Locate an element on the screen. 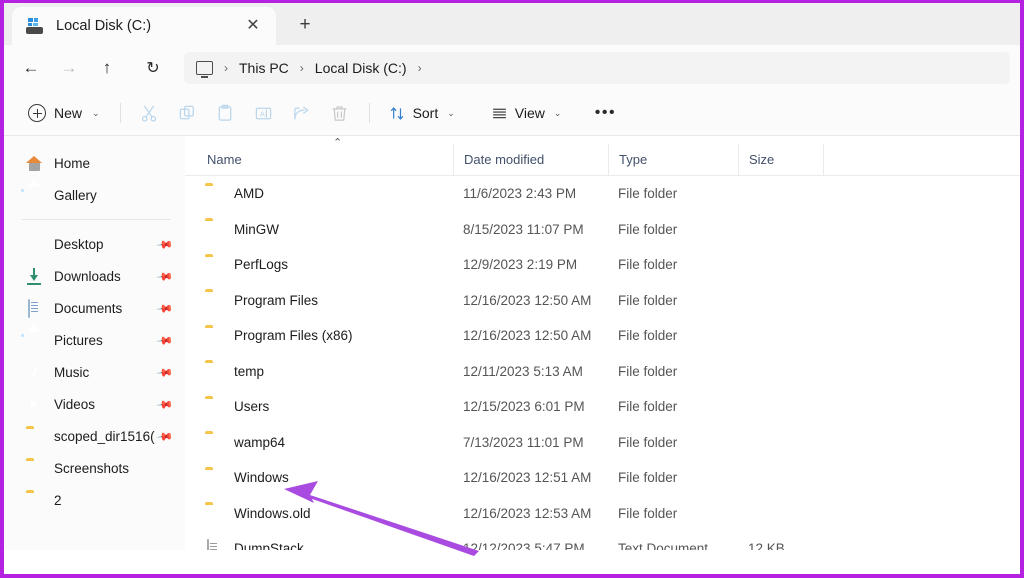  file-name-cell: Users is located at coordinates (319, 406).